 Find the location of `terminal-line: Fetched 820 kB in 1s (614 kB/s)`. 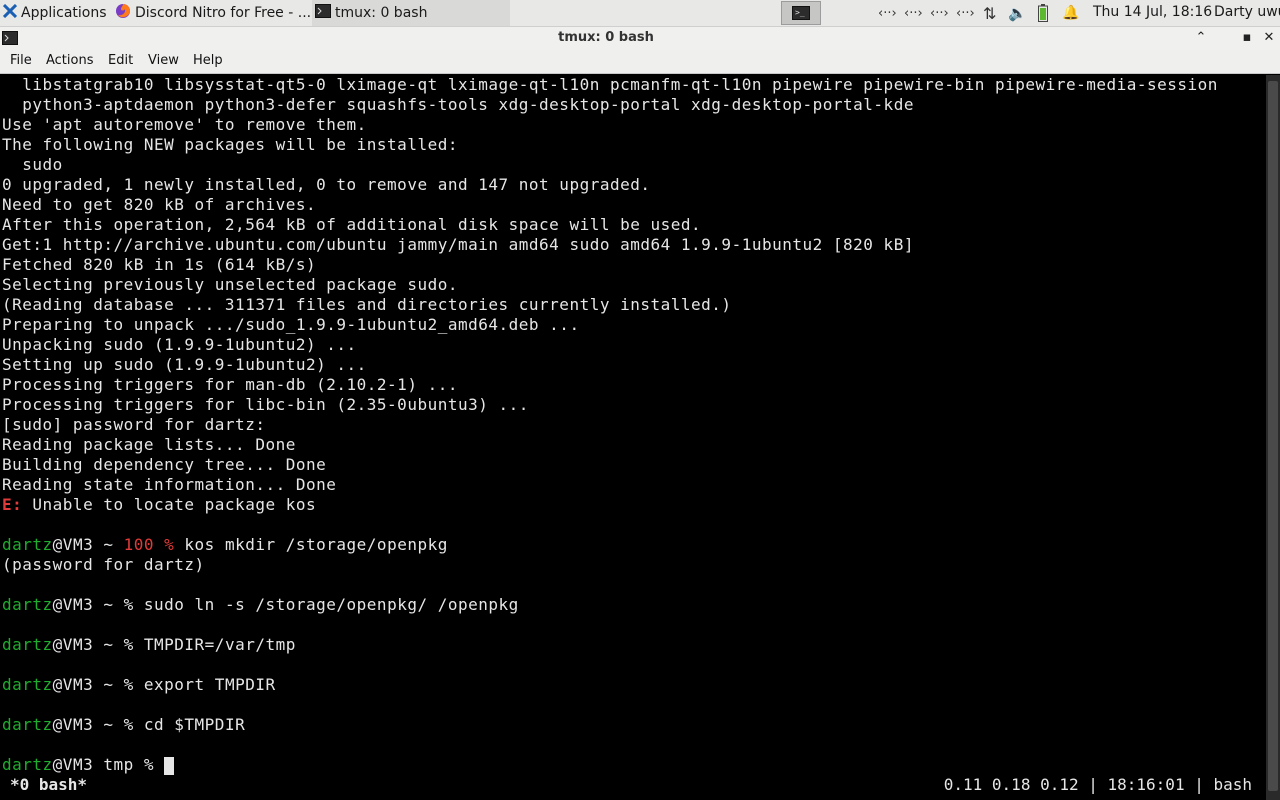

terminal-line: Fetched 820 kB in 1s (614 kB/s) is located at coordinates (159, 264).